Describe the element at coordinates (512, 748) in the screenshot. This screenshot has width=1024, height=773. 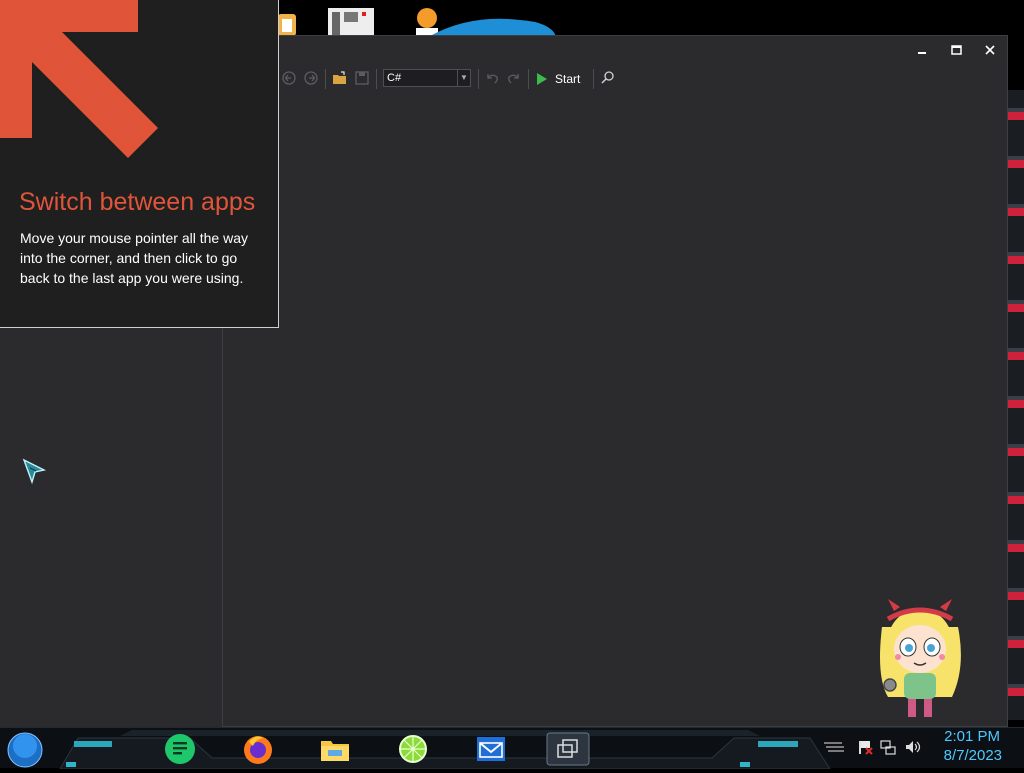
I see `taskbar: 2:01 PM 8/7/2023` at that location.